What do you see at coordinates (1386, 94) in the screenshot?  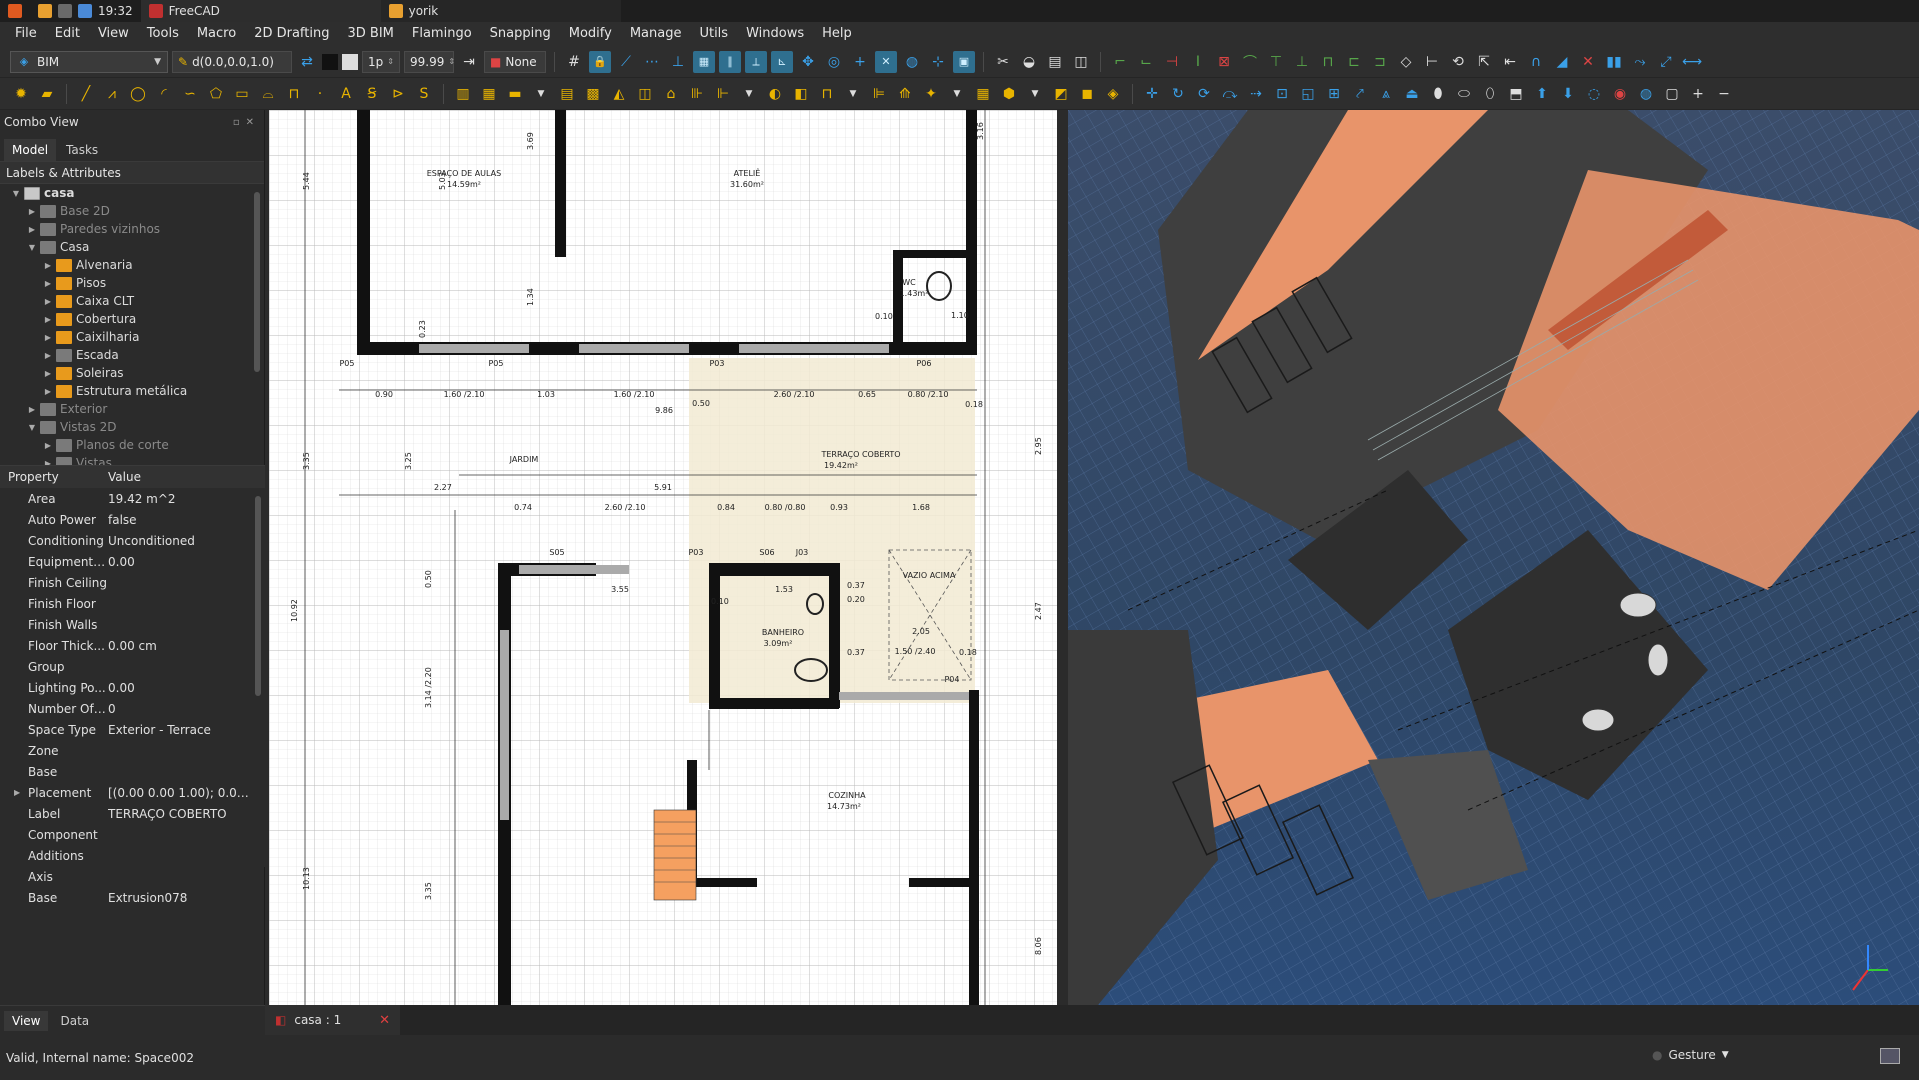 I see `mirror-tool-icon: ⩓` at bounding box center [1386, 94].